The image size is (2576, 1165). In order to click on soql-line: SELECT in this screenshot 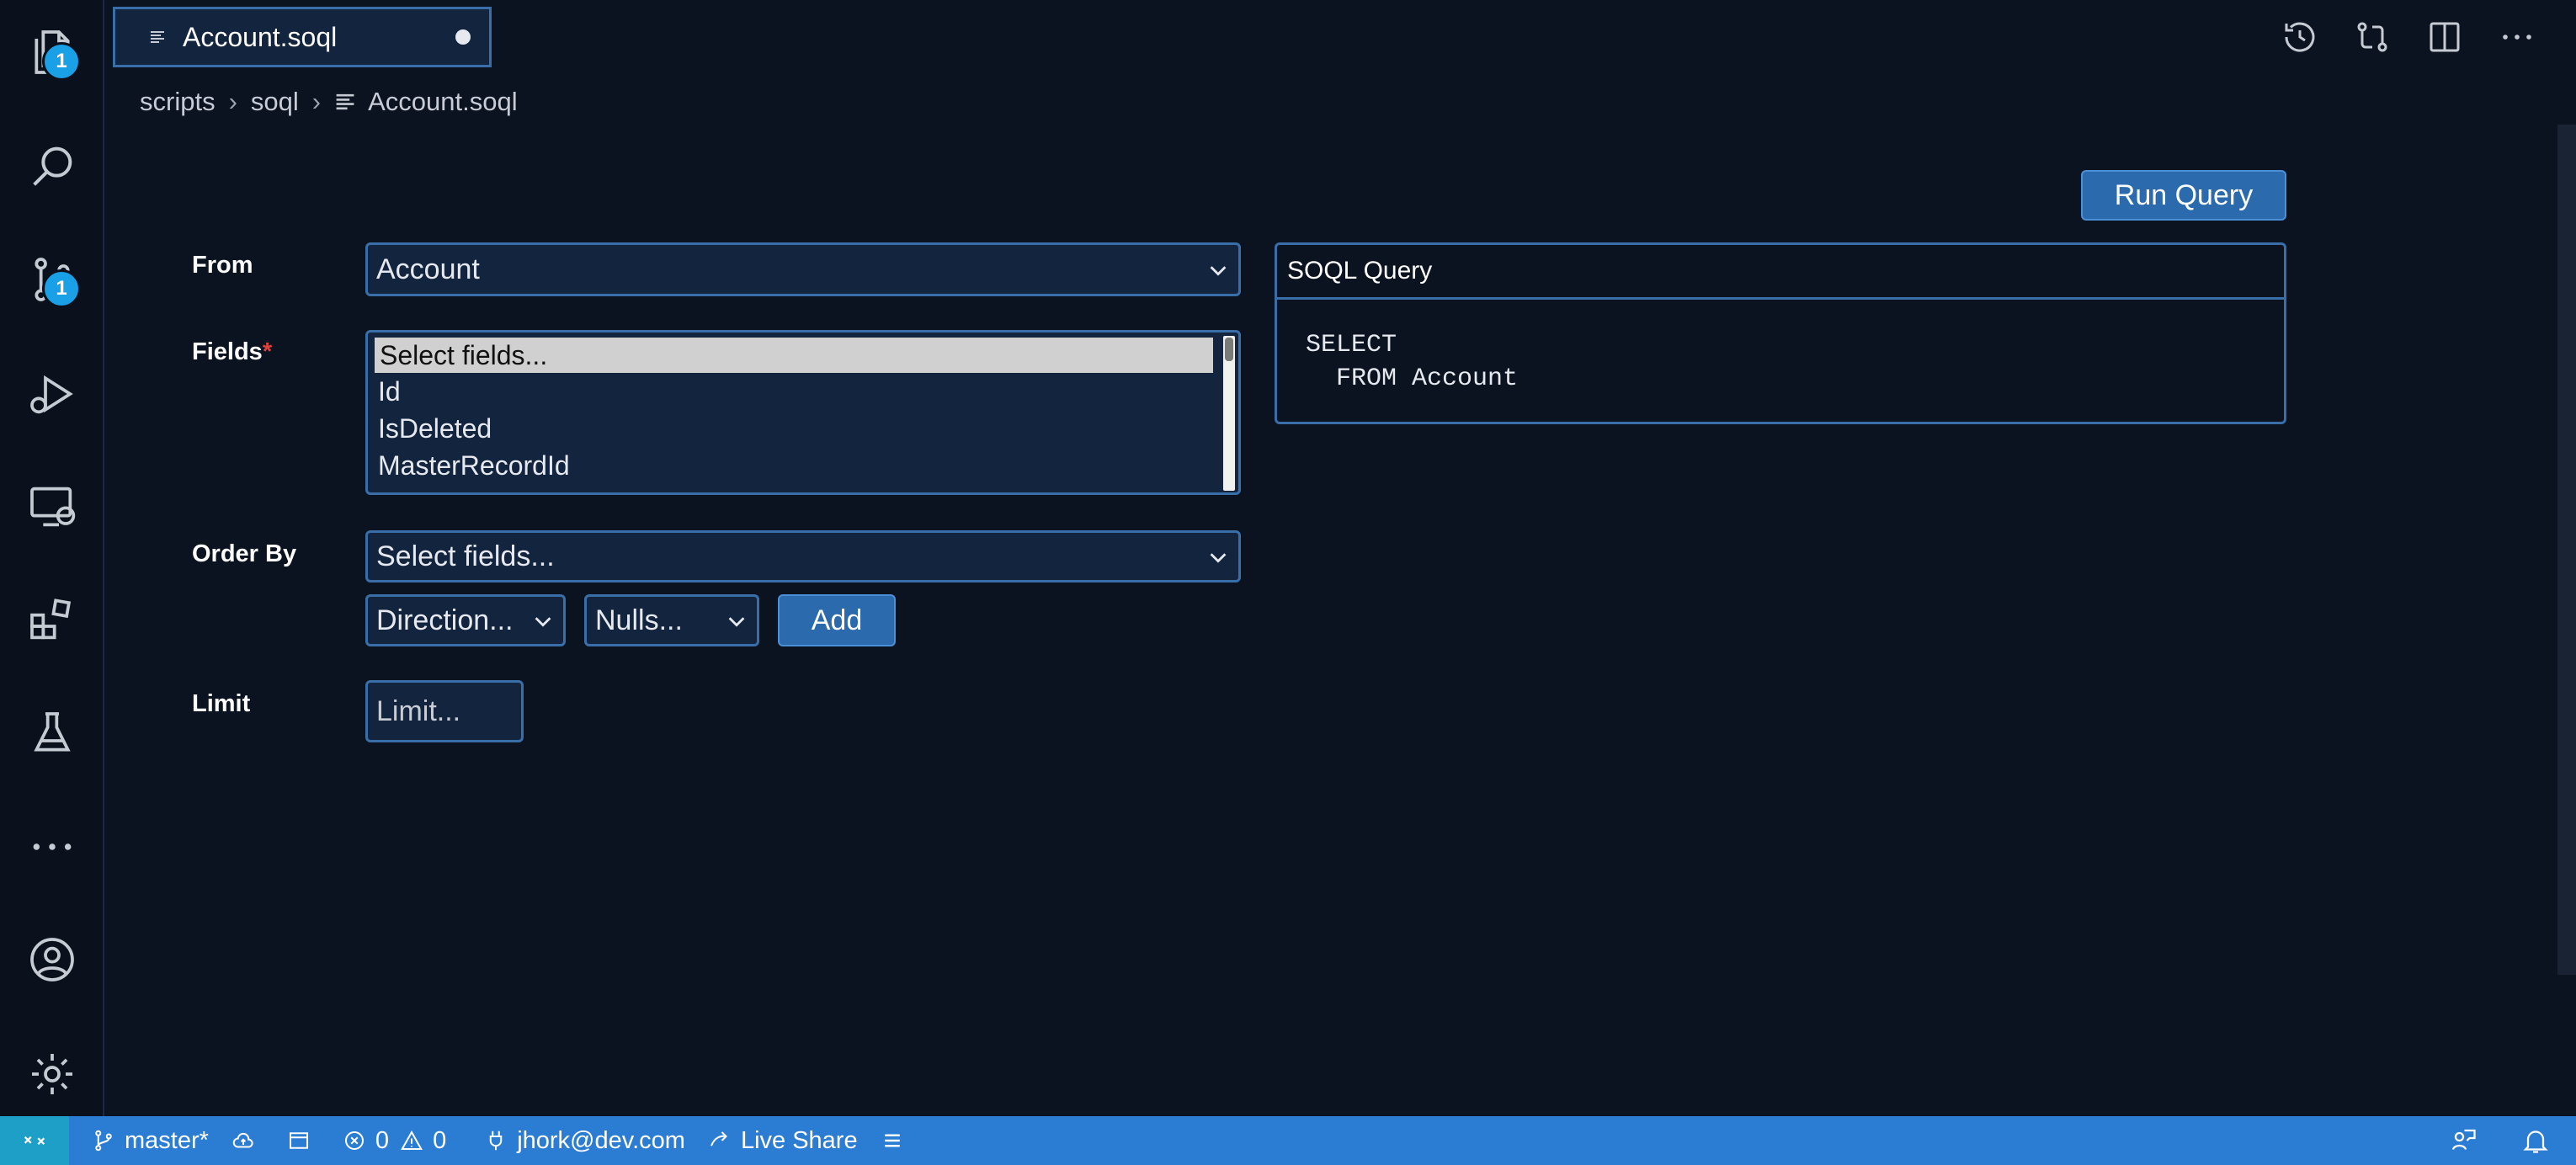, I will do `click(1351, 345)`.